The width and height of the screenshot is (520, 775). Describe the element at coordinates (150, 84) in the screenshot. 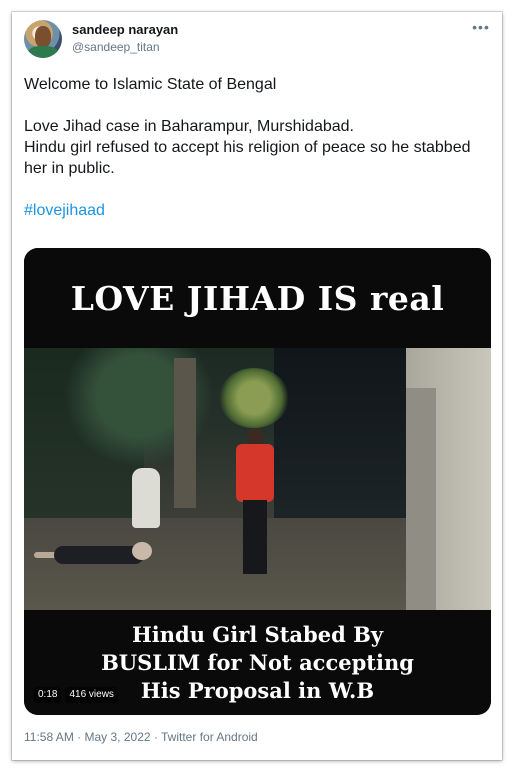

I see `tweet-line-1: Welcome to Islamic State of Bengal` at that location.